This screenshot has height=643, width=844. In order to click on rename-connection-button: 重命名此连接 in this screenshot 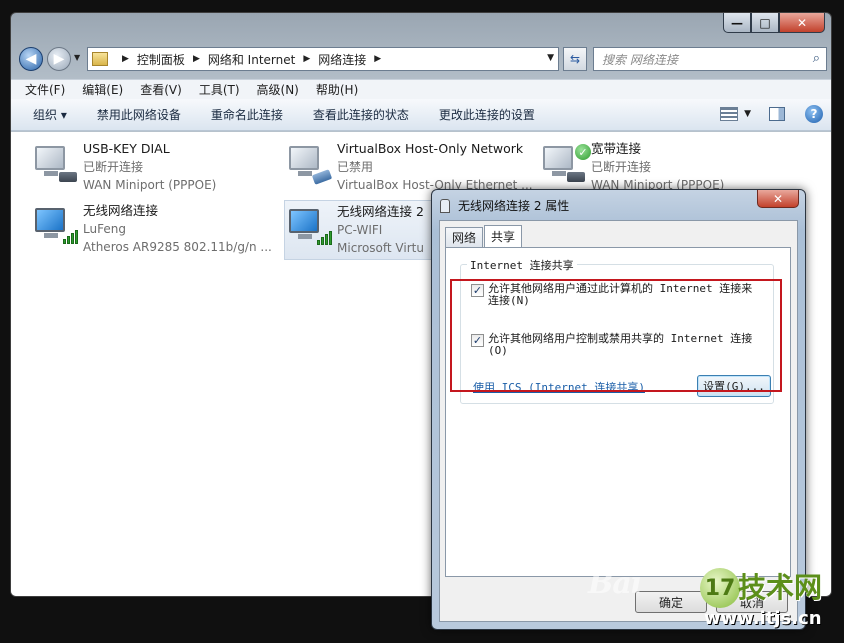, I will do `click(247, 114)`.